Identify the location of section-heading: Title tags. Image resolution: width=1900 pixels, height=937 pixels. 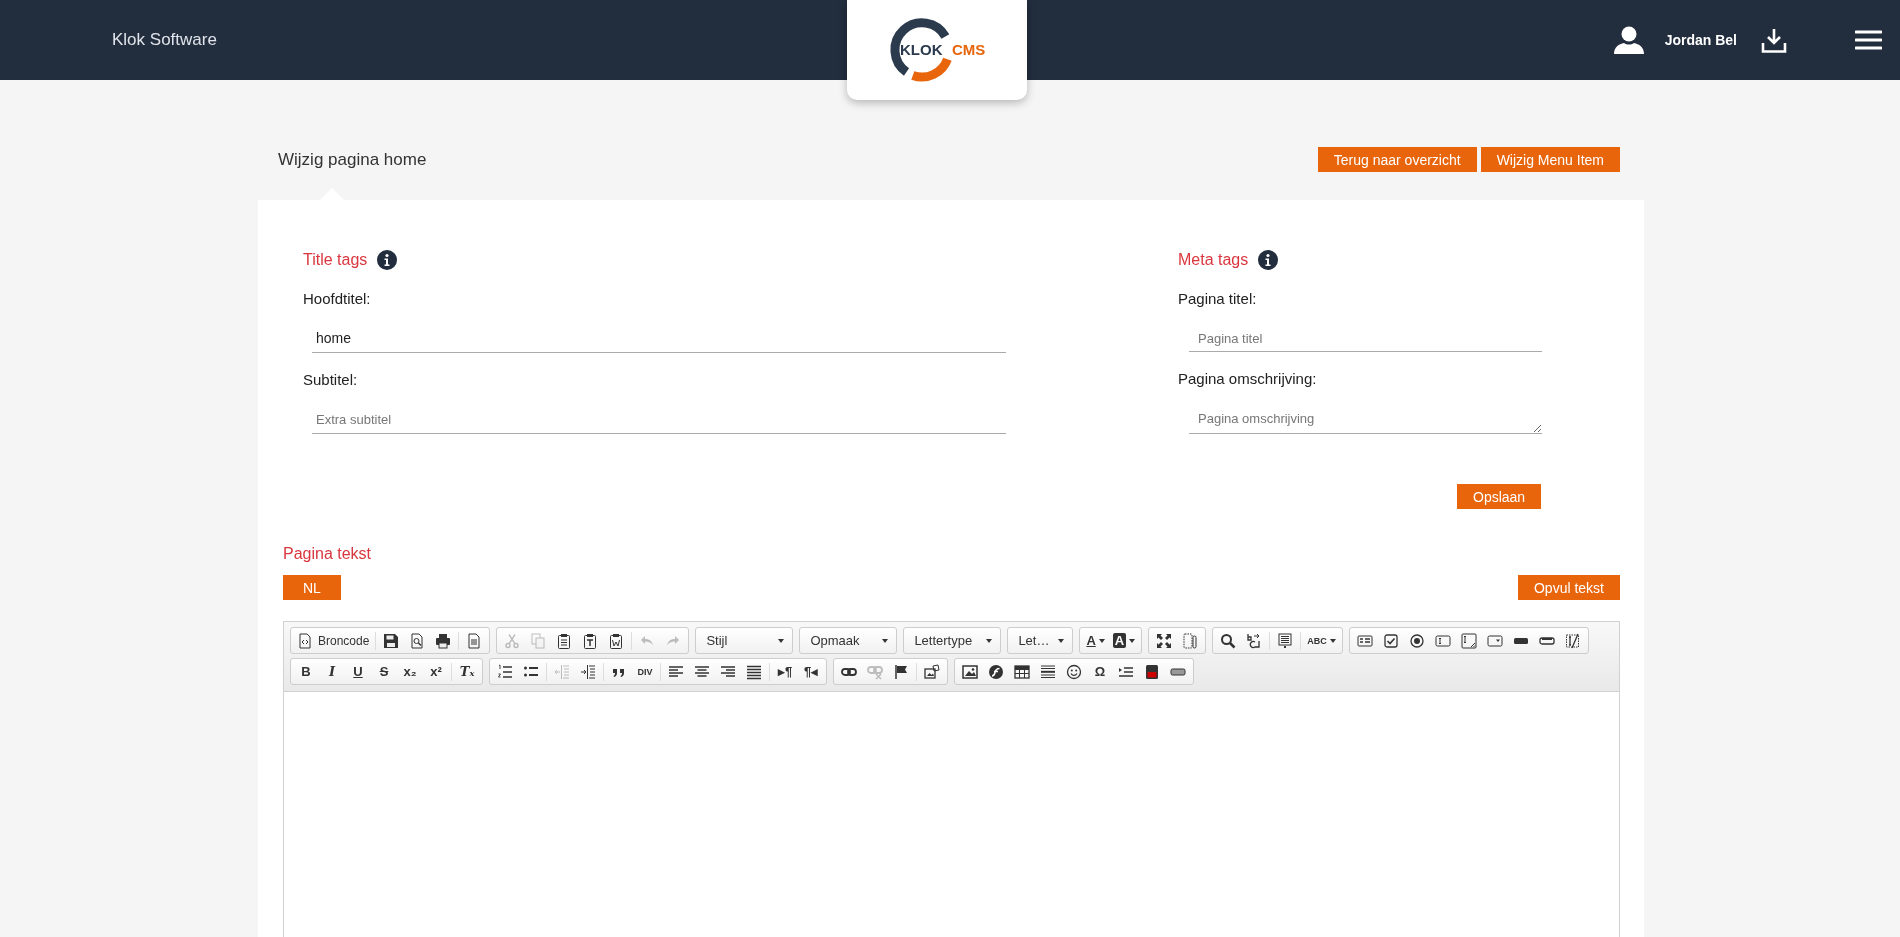
(335, 260).